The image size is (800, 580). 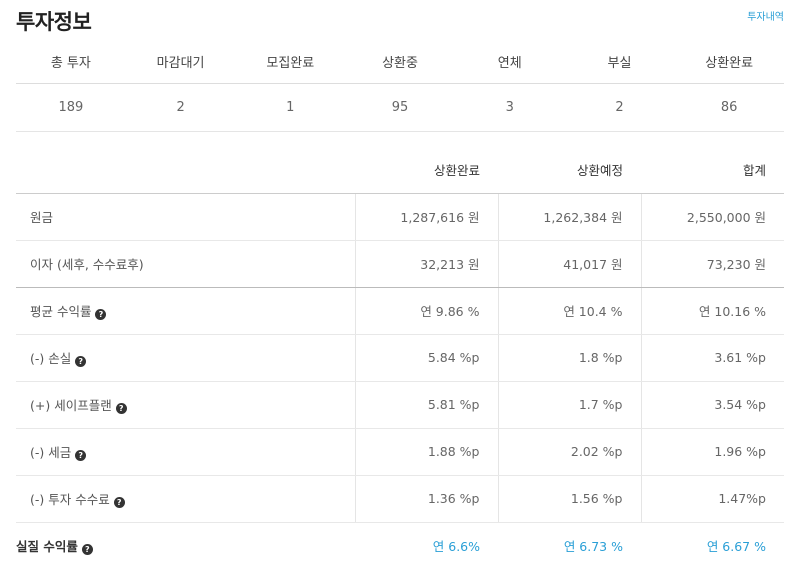 What do you see at coordinates (180, 107) in the screenshot?
I see `status-value-closing: 2` at bounding box center [180, 107].